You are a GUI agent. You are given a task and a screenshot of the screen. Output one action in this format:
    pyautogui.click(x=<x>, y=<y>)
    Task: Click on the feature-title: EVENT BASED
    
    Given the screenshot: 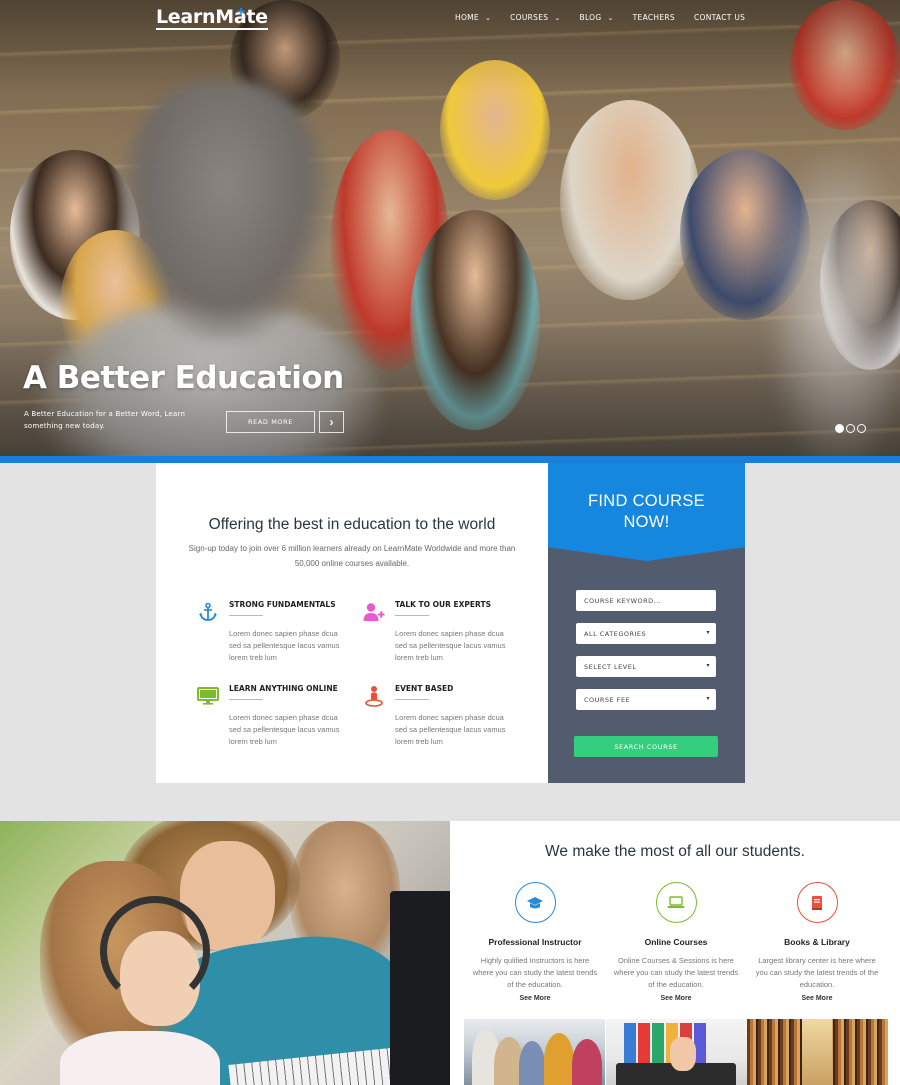 What is the action you would take?
    pyautogui.click(x=424, y=688)
    